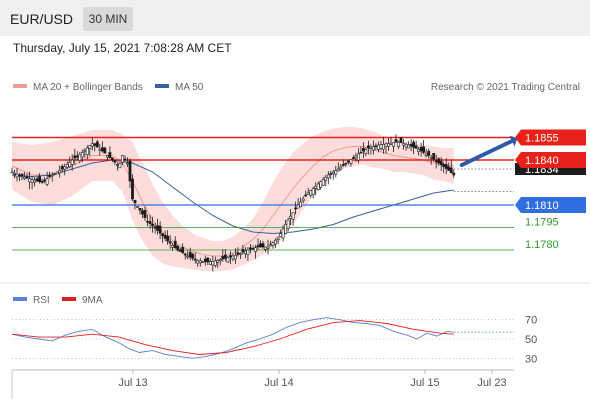 Image resolution: width=590 pixels, height=400 pixels. Describe the element at coordinates (531, 359) in the screenshot. I see `rsi-tick-label-0: 30` at that location.